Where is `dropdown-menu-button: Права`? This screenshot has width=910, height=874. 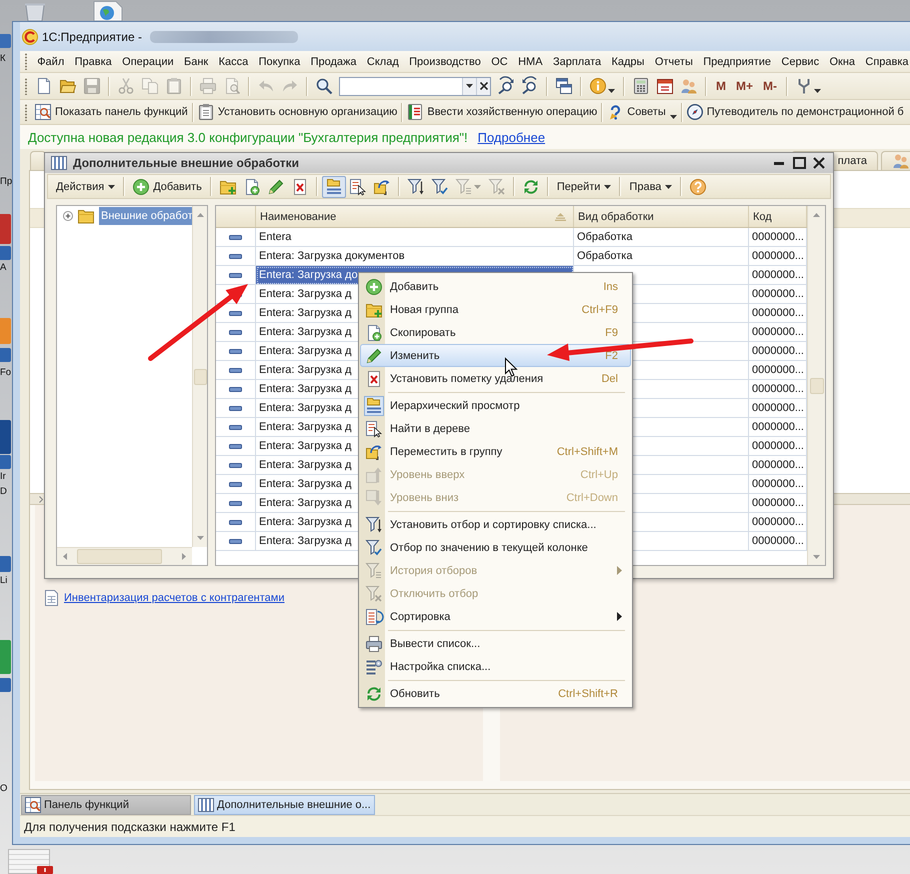
dropdown-menu-button: Права is located at coordinates (650, 187).